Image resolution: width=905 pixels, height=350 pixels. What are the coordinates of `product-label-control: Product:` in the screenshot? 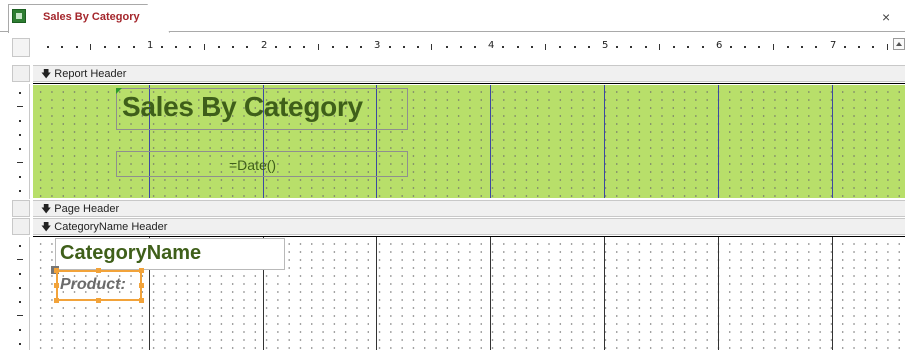 It's located at (99, 285).